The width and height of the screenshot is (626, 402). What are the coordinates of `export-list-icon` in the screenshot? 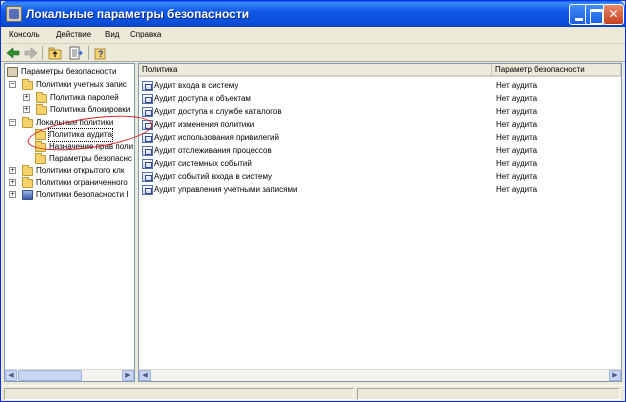 It's located at (76, 53).